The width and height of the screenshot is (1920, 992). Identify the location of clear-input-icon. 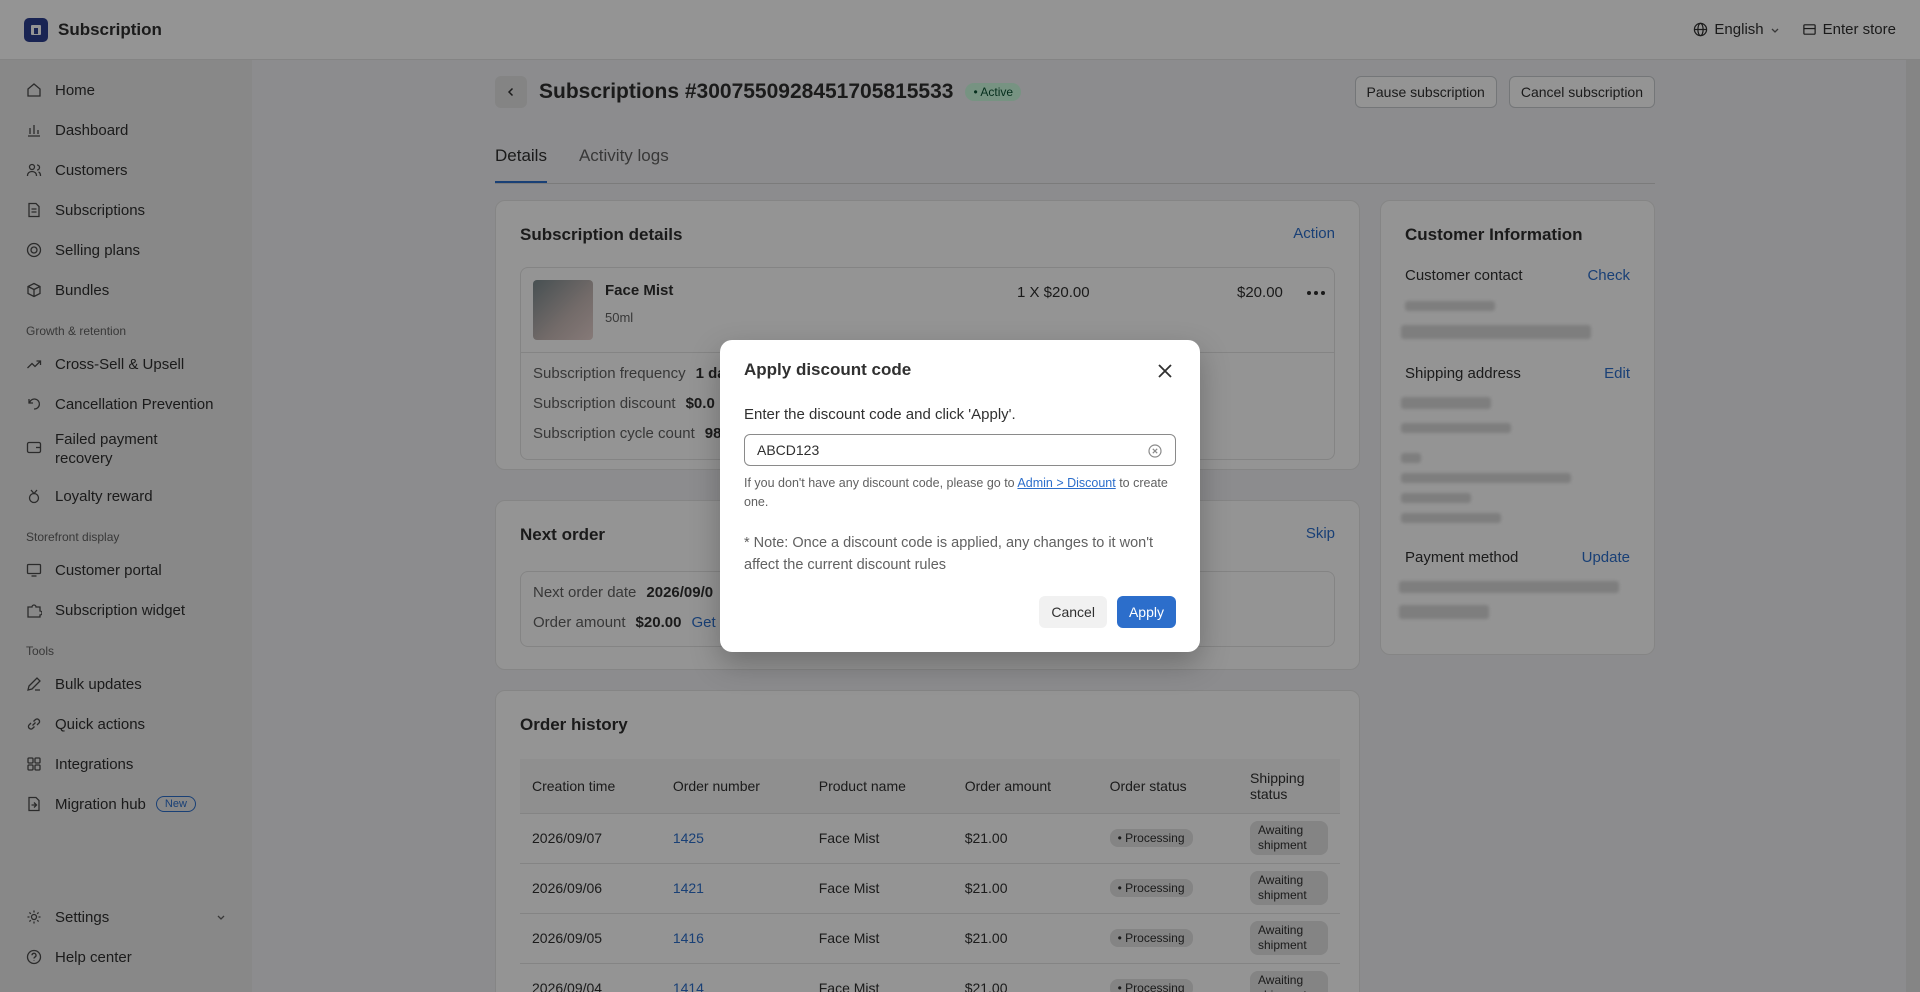
(1155, 451).